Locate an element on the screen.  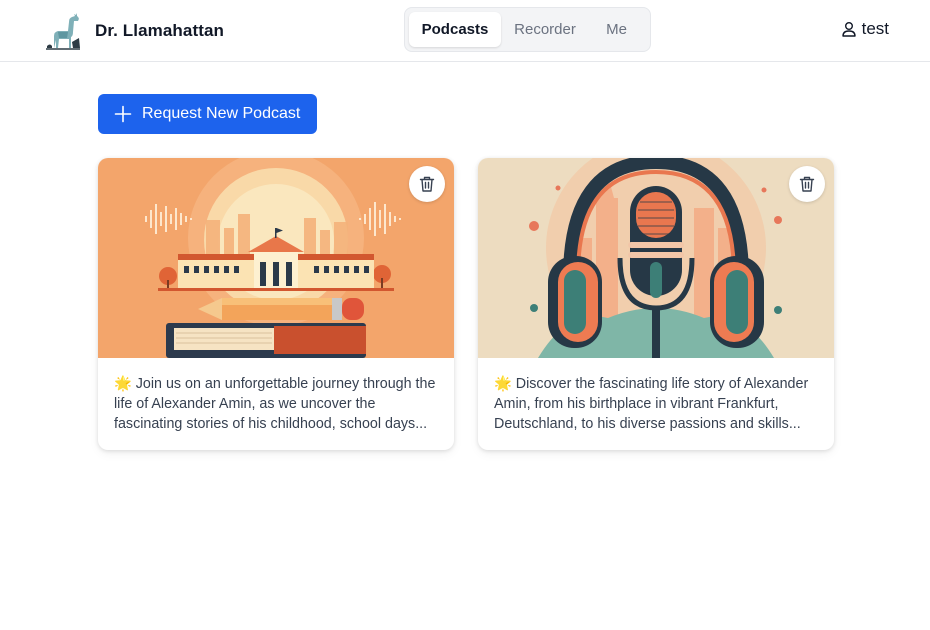
request-button-label: Request New Podcast is located at coordinates (221, 113).